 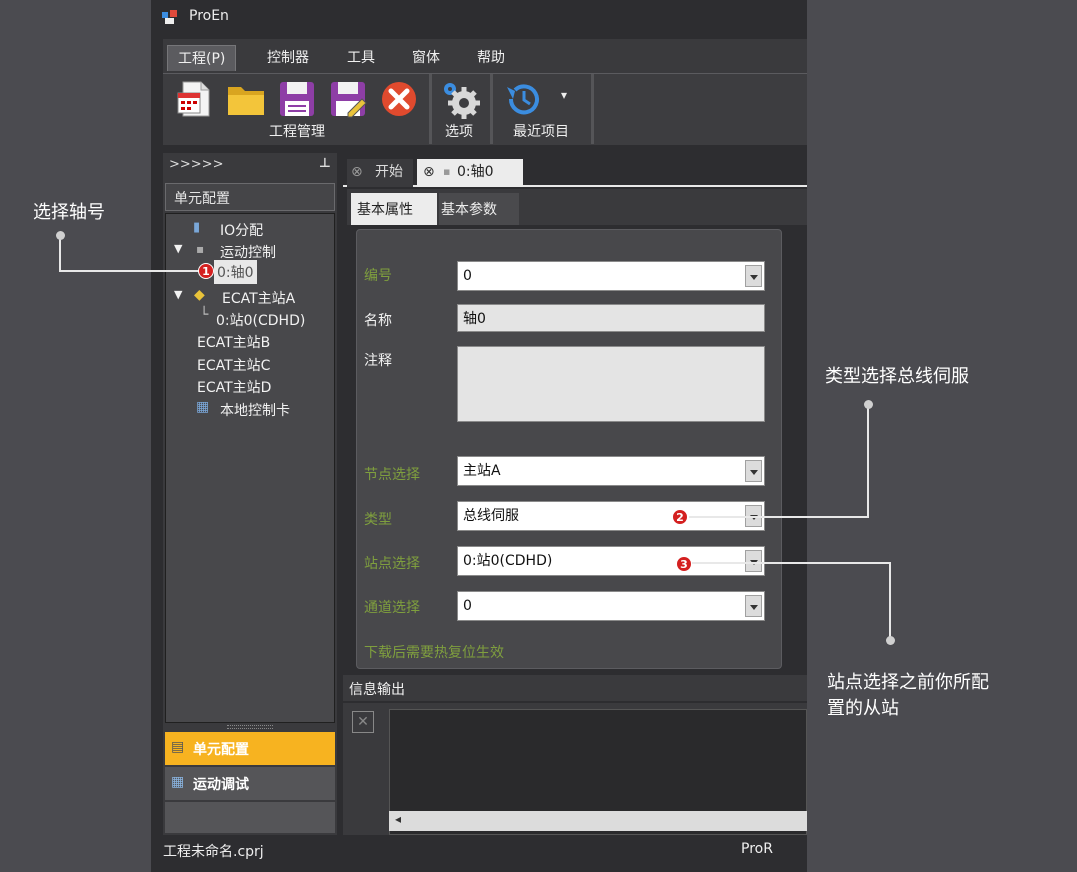 What do you see at coordinates (863, 708) in the screenshot?
I see `annotation-station-line2: 置的从站` at bounding box center [863, 708].